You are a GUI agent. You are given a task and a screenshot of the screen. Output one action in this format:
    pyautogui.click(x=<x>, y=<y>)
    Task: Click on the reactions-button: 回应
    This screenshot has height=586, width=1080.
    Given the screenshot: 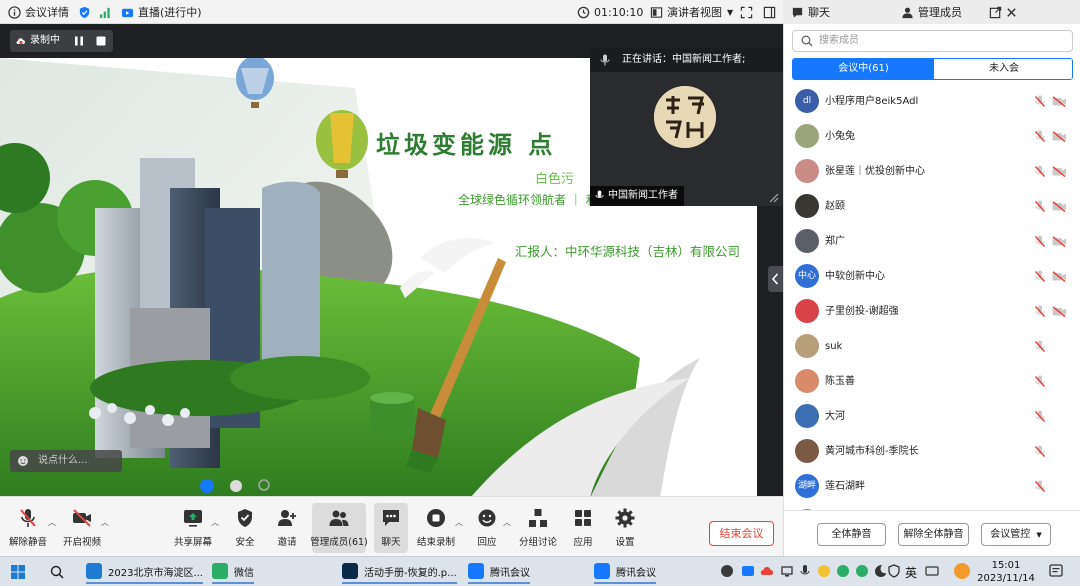 What is the action you would take?
    pyautogui.click(x=487, y=528)
    